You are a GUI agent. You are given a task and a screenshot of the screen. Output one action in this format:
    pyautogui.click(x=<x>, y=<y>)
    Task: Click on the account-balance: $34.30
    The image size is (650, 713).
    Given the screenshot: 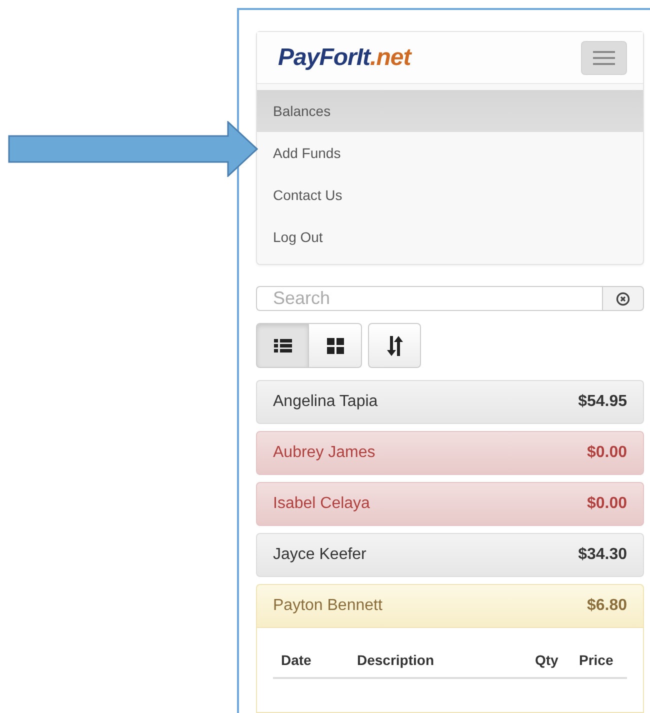 What is the action you would take?
    pyautogui.click(x=602, y=555)
    